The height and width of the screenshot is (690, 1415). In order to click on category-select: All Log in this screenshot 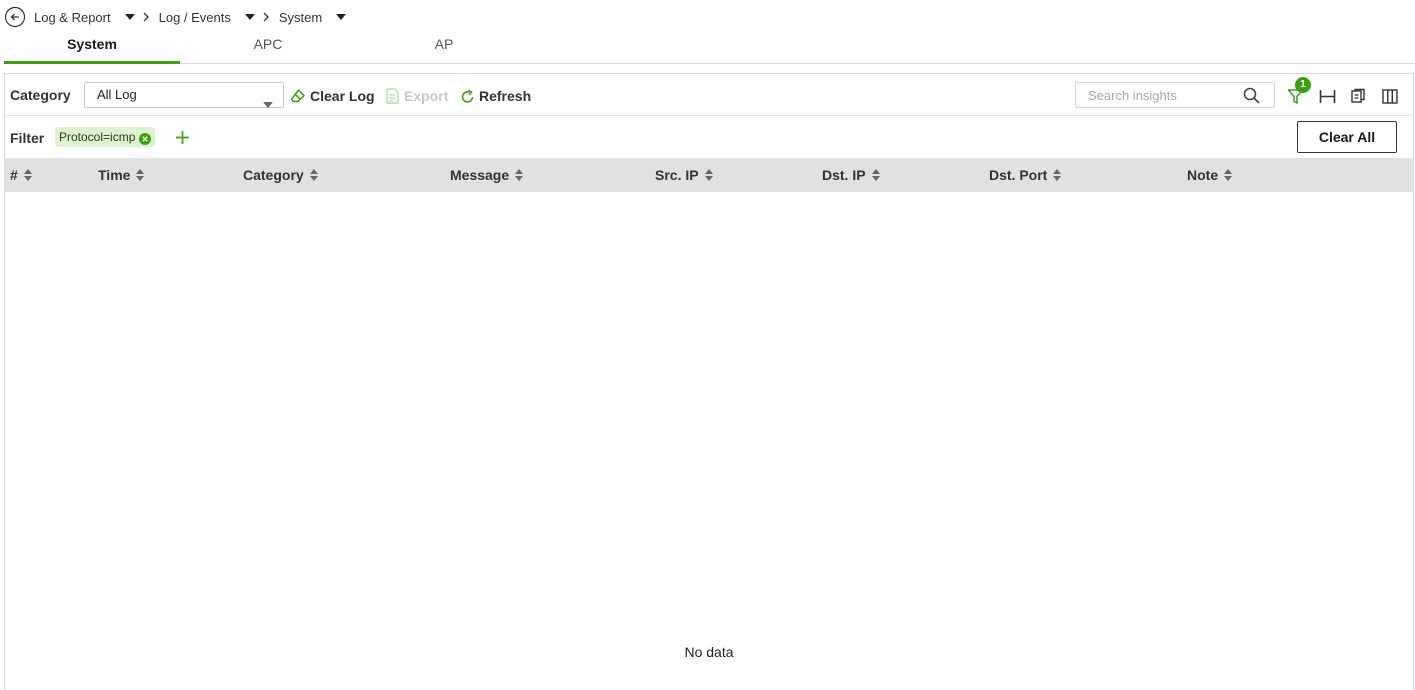, I will do `click(184, 95)`.